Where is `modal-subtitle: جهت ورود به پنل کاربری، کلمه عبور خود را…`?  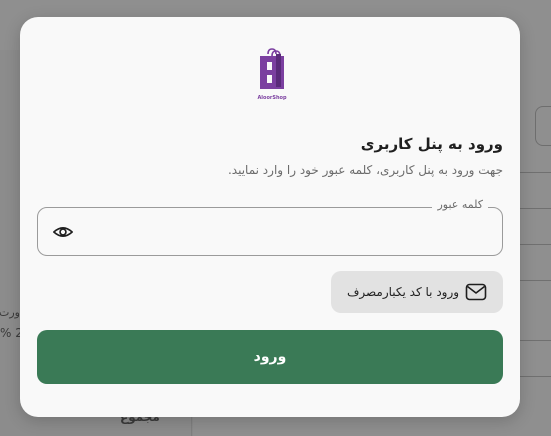 modal-subtitle: جهت ورود به پنل کاربری، کلمه عبور خود را… is located at coordinates (365, 170).